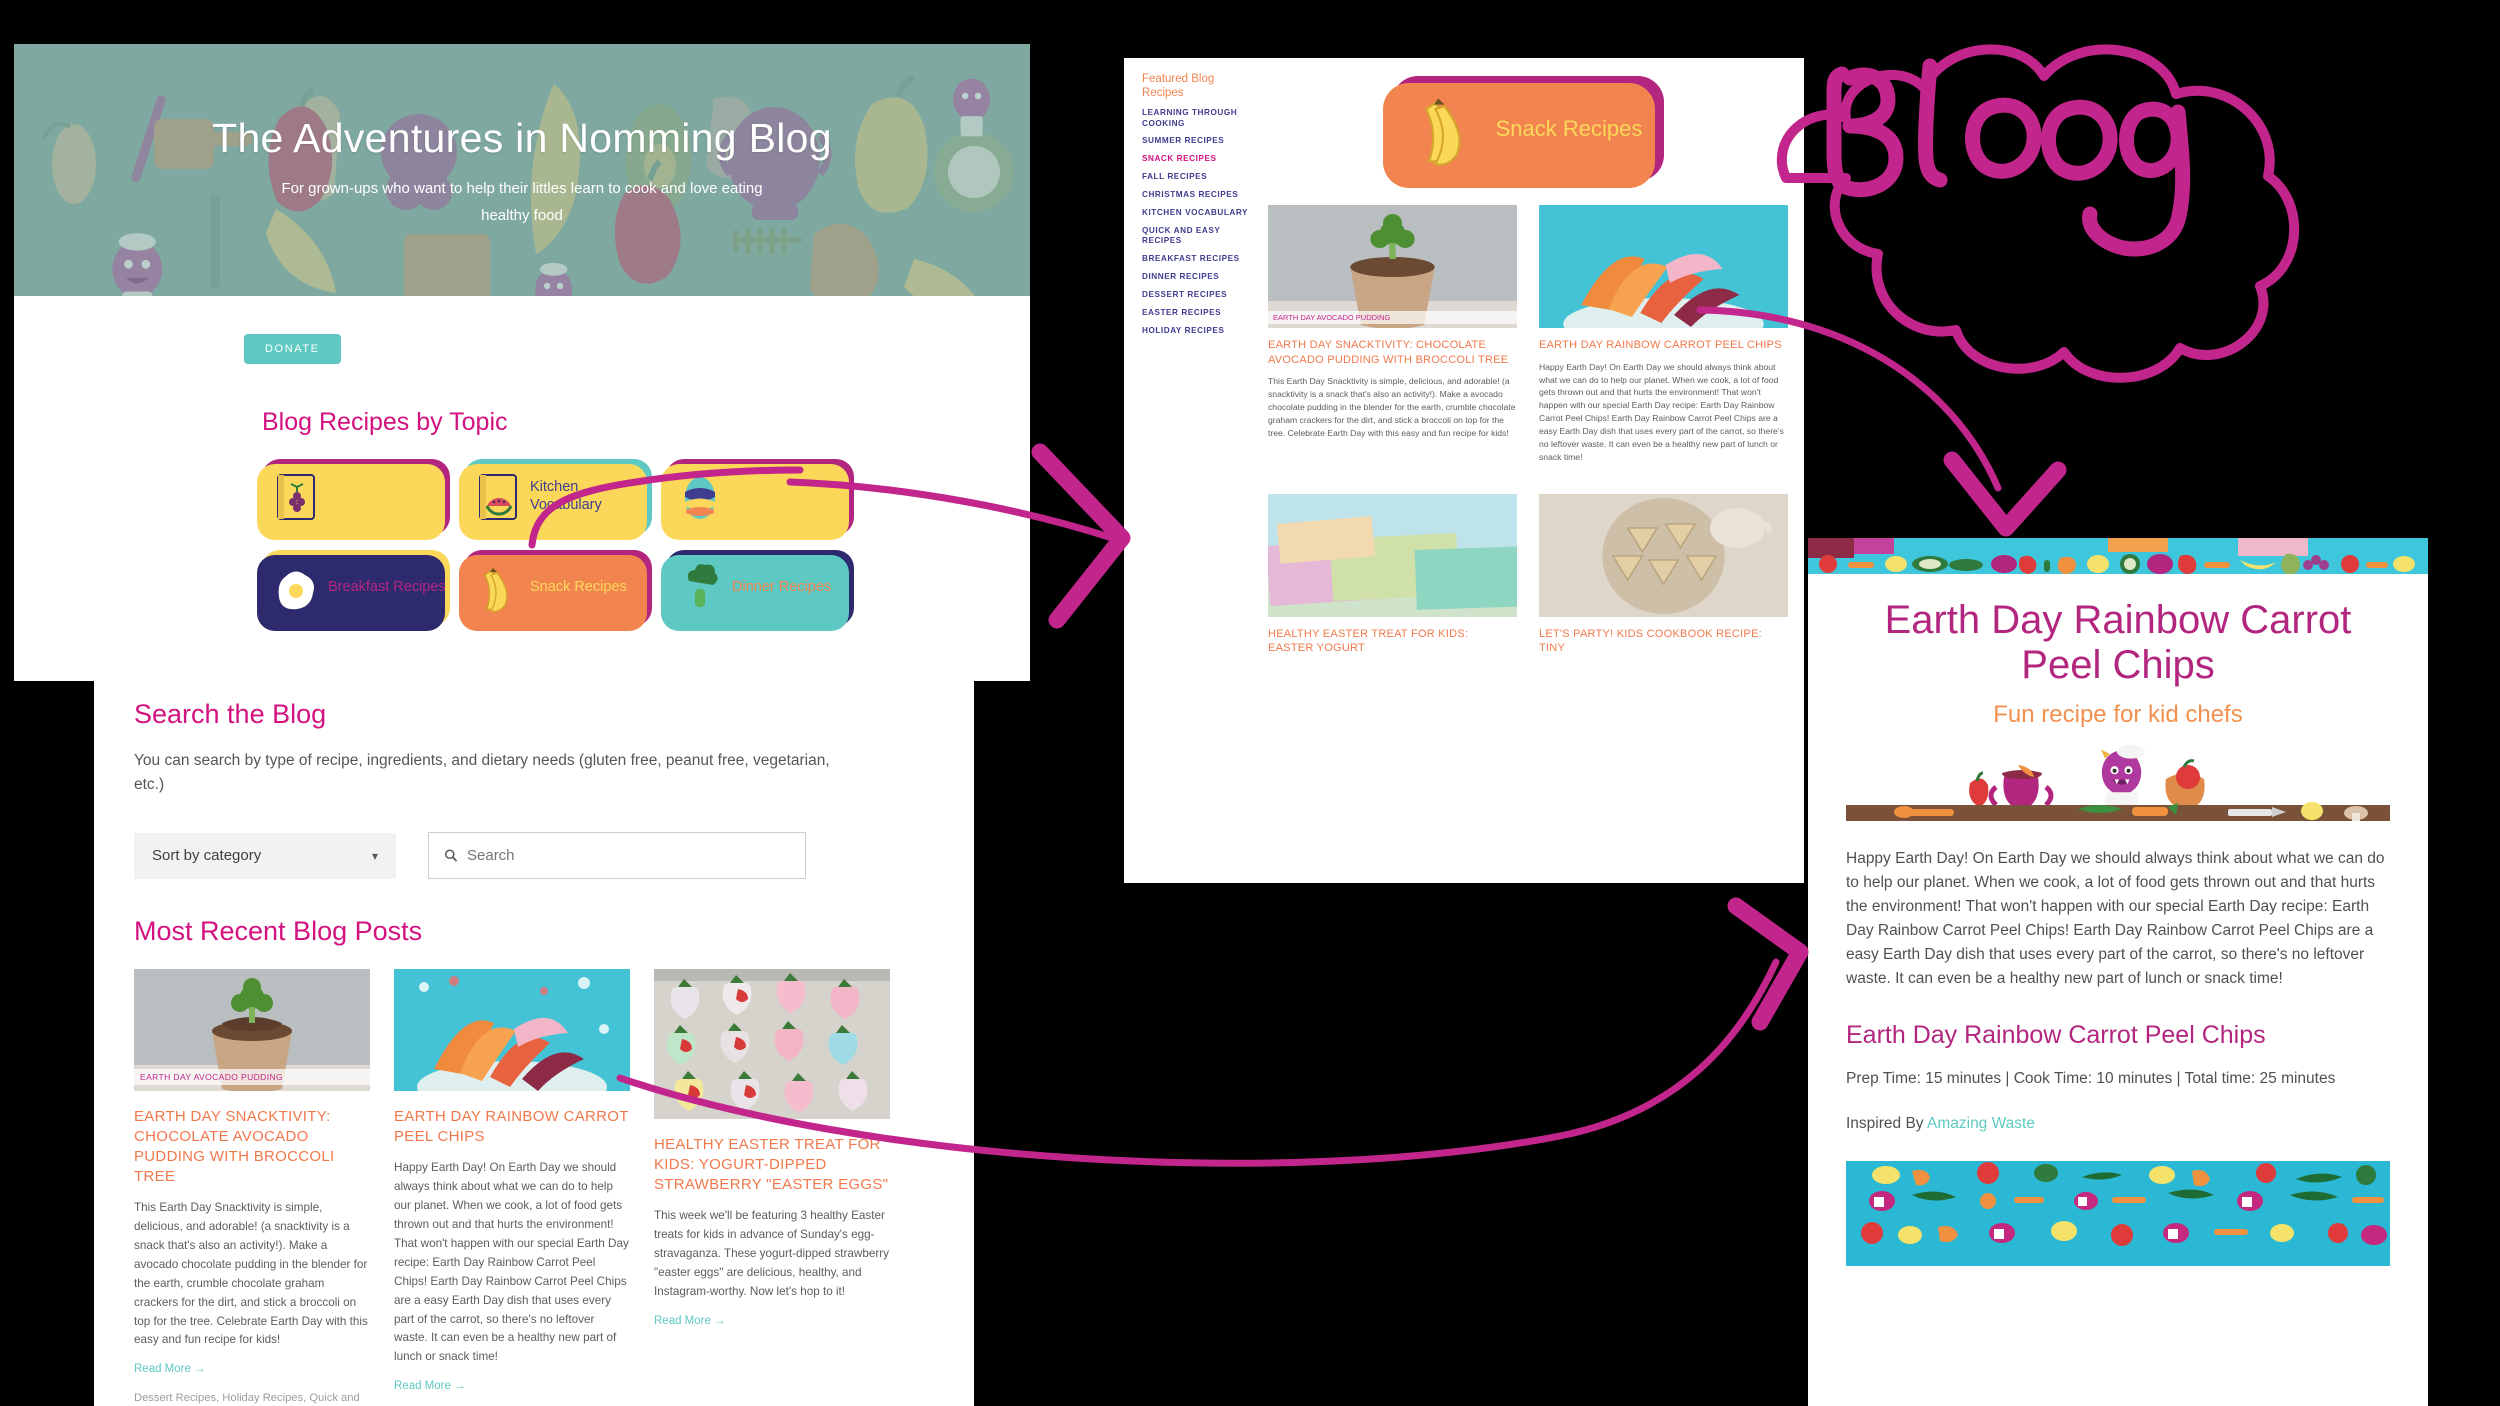 This screenshot has height=1406, width=2500. I want to click on post-title: LET'S PARTY! KIDS COOKBOOK RECIPE: TINY, so click(1663, 641).